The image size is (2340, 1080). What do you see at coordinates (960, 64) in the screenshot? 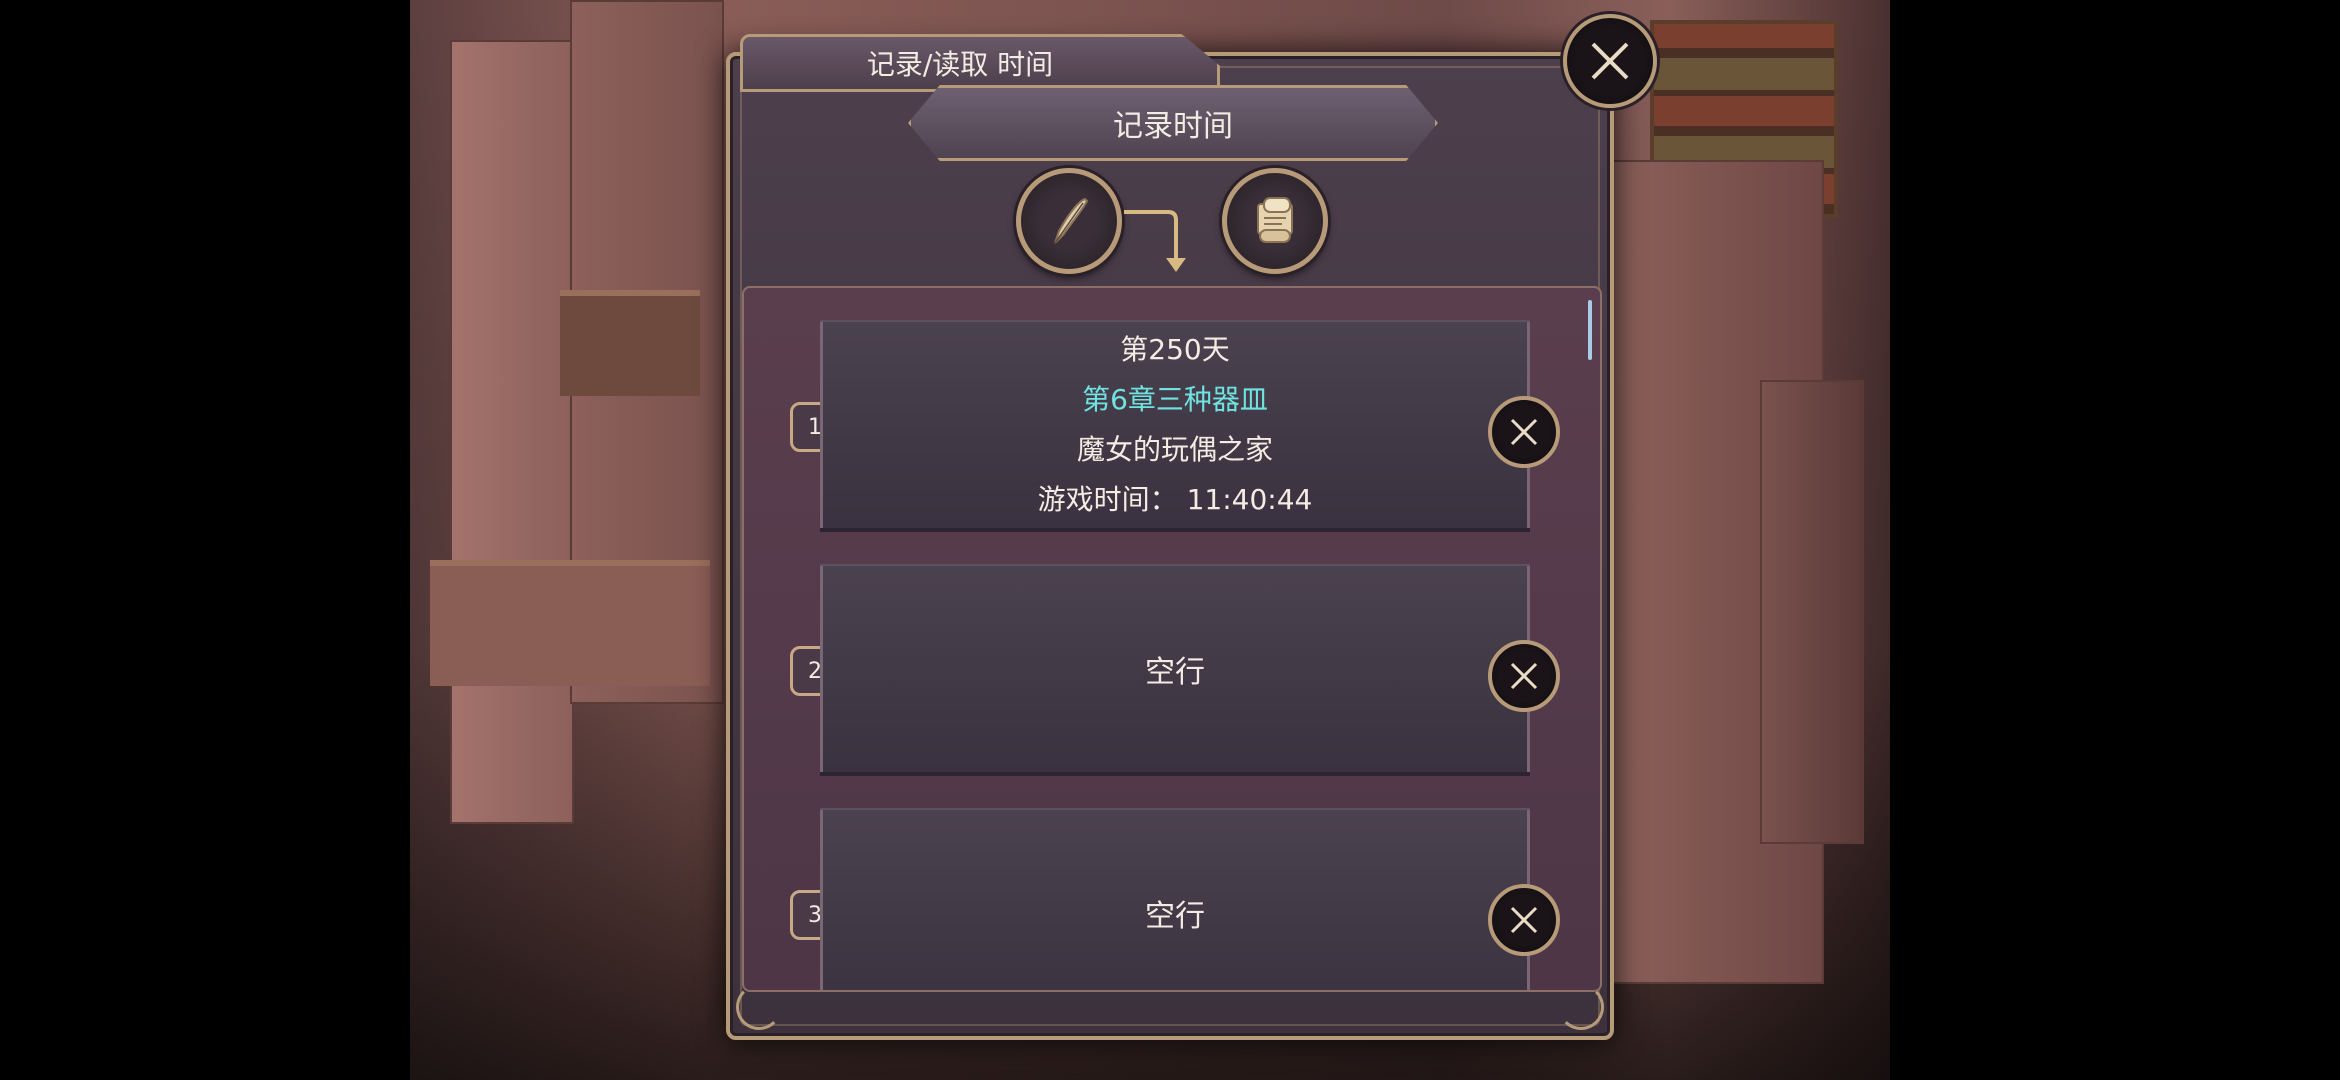
I see `dialog-tab-title-text: 记录/读取 时间` at bounding box center [960, 64].